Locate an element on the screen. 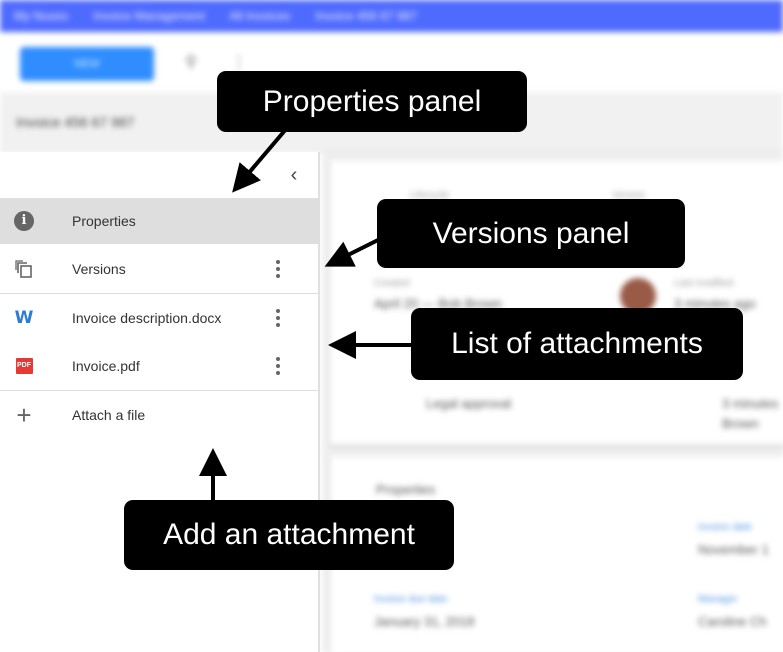  sidebar-item-properties: i Properties is located at coordinates (160, 221).